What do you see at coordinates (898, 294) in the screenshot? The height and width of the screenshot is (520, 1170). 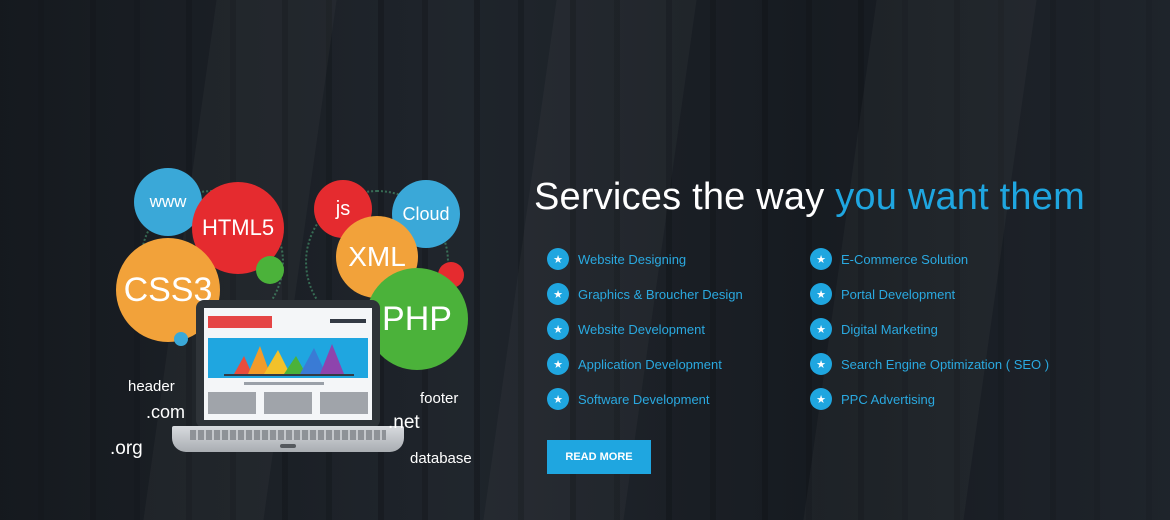 I see `service-label: Portal Development` at bounding box center [898, 294].